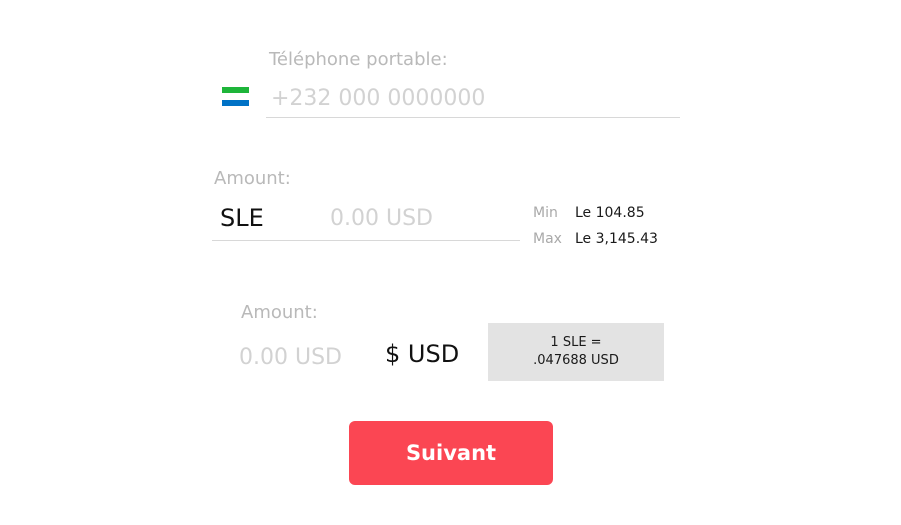 The width and height of the screenshot is (901, 525). I want to click on phone-label: Téléphone portable:, so click(358, 59).